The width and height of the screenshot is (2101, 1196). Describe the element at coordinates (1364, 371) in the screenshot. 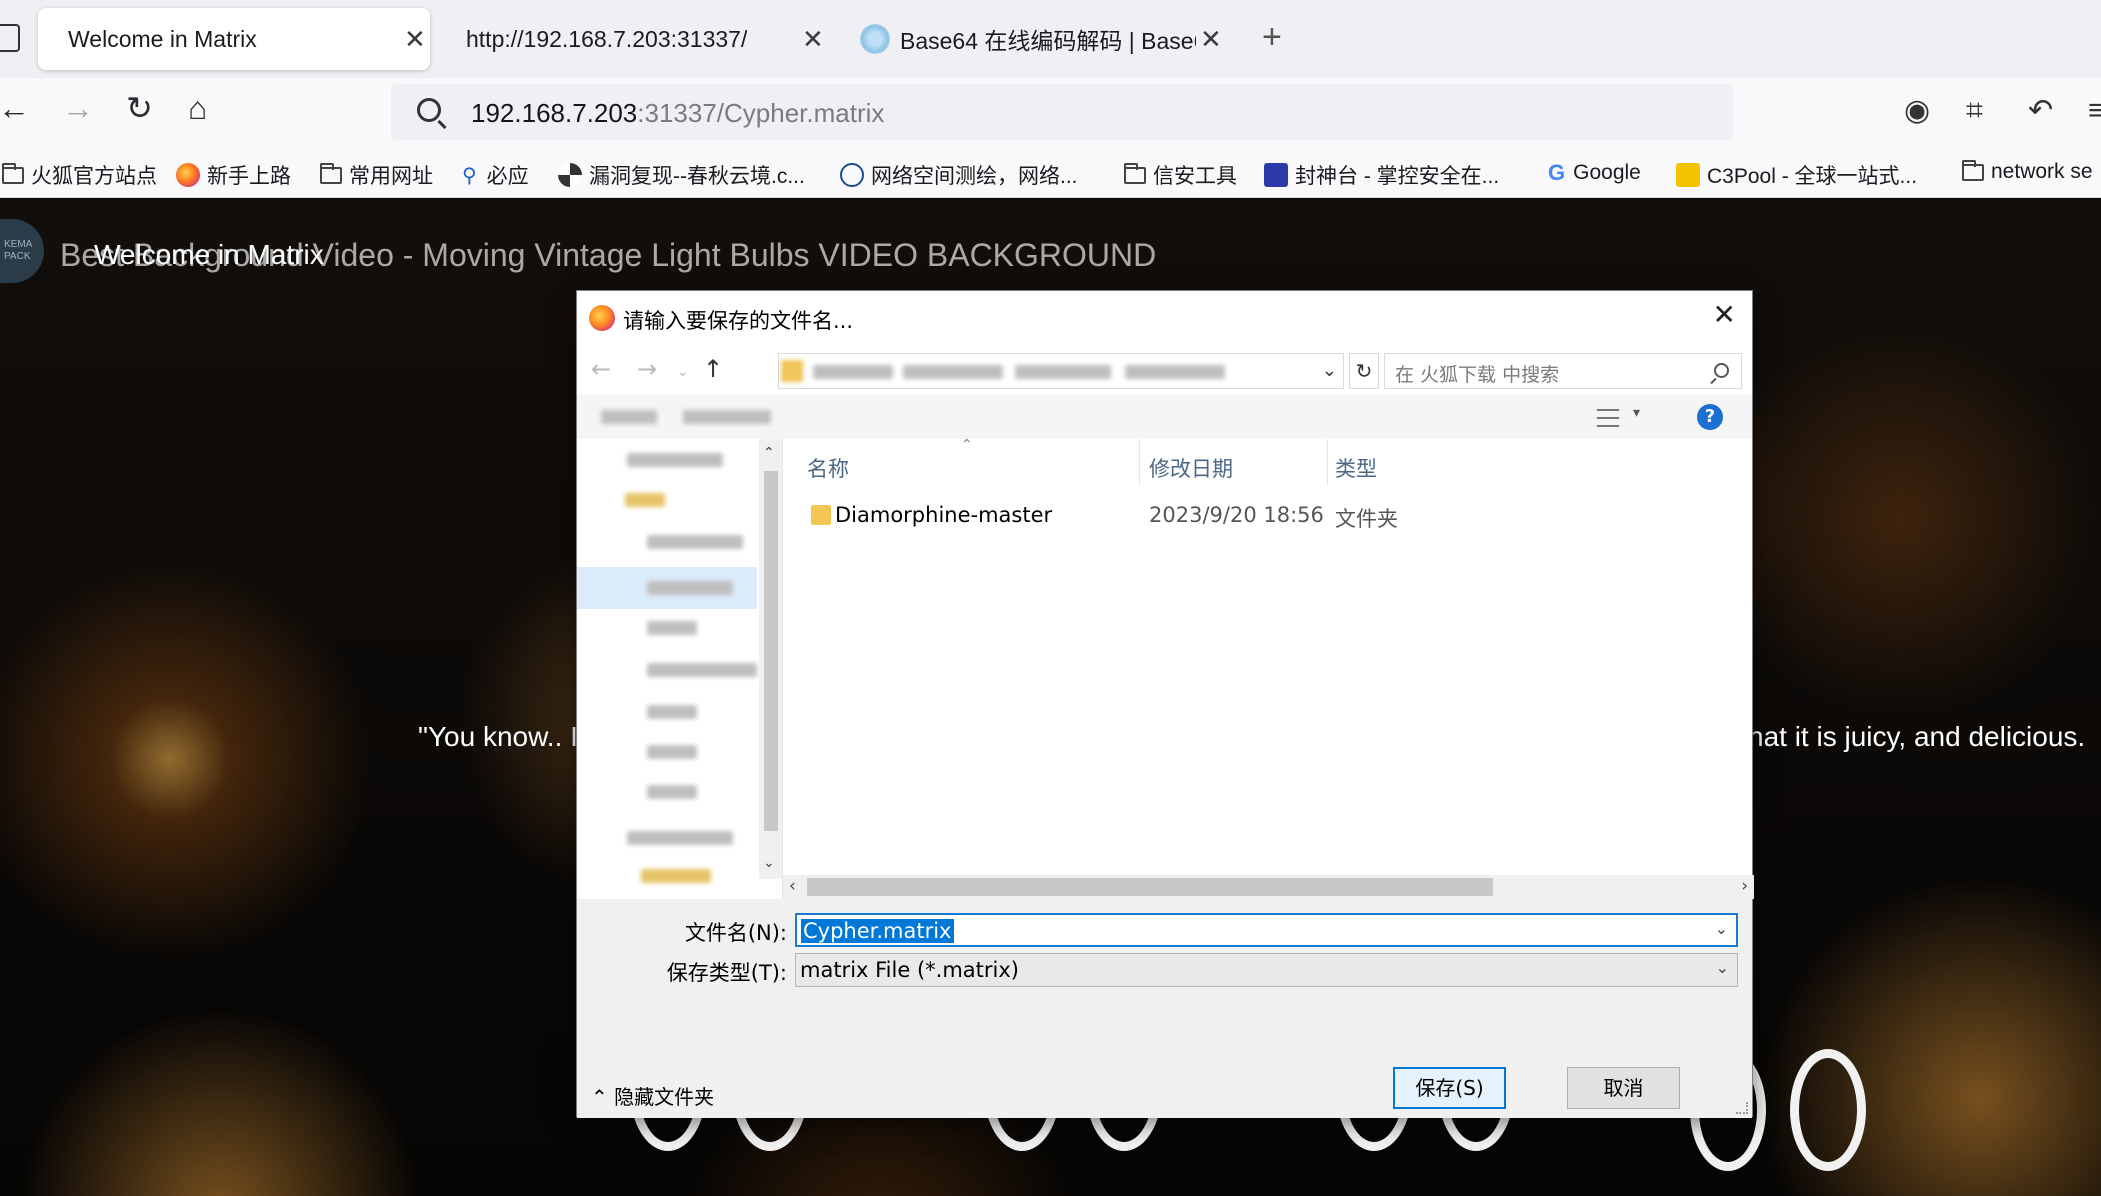

I see `refresh-icon: ↻` at that location.